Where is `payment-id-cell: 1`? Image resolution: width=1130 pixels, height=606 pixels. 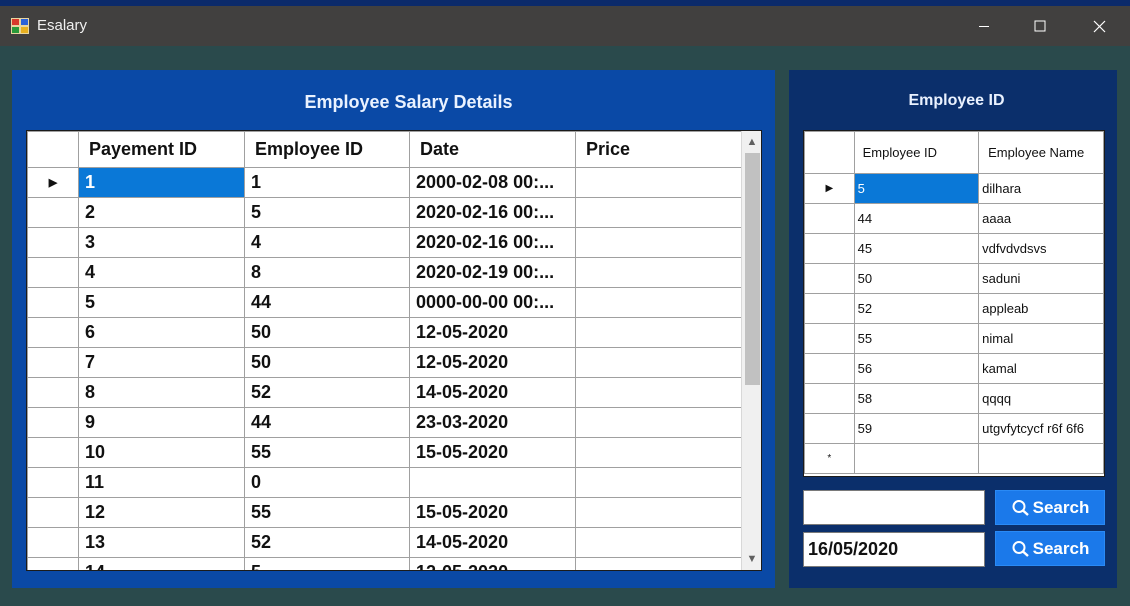
payment-id-cell: 1 is located at coordinates (161, 182).